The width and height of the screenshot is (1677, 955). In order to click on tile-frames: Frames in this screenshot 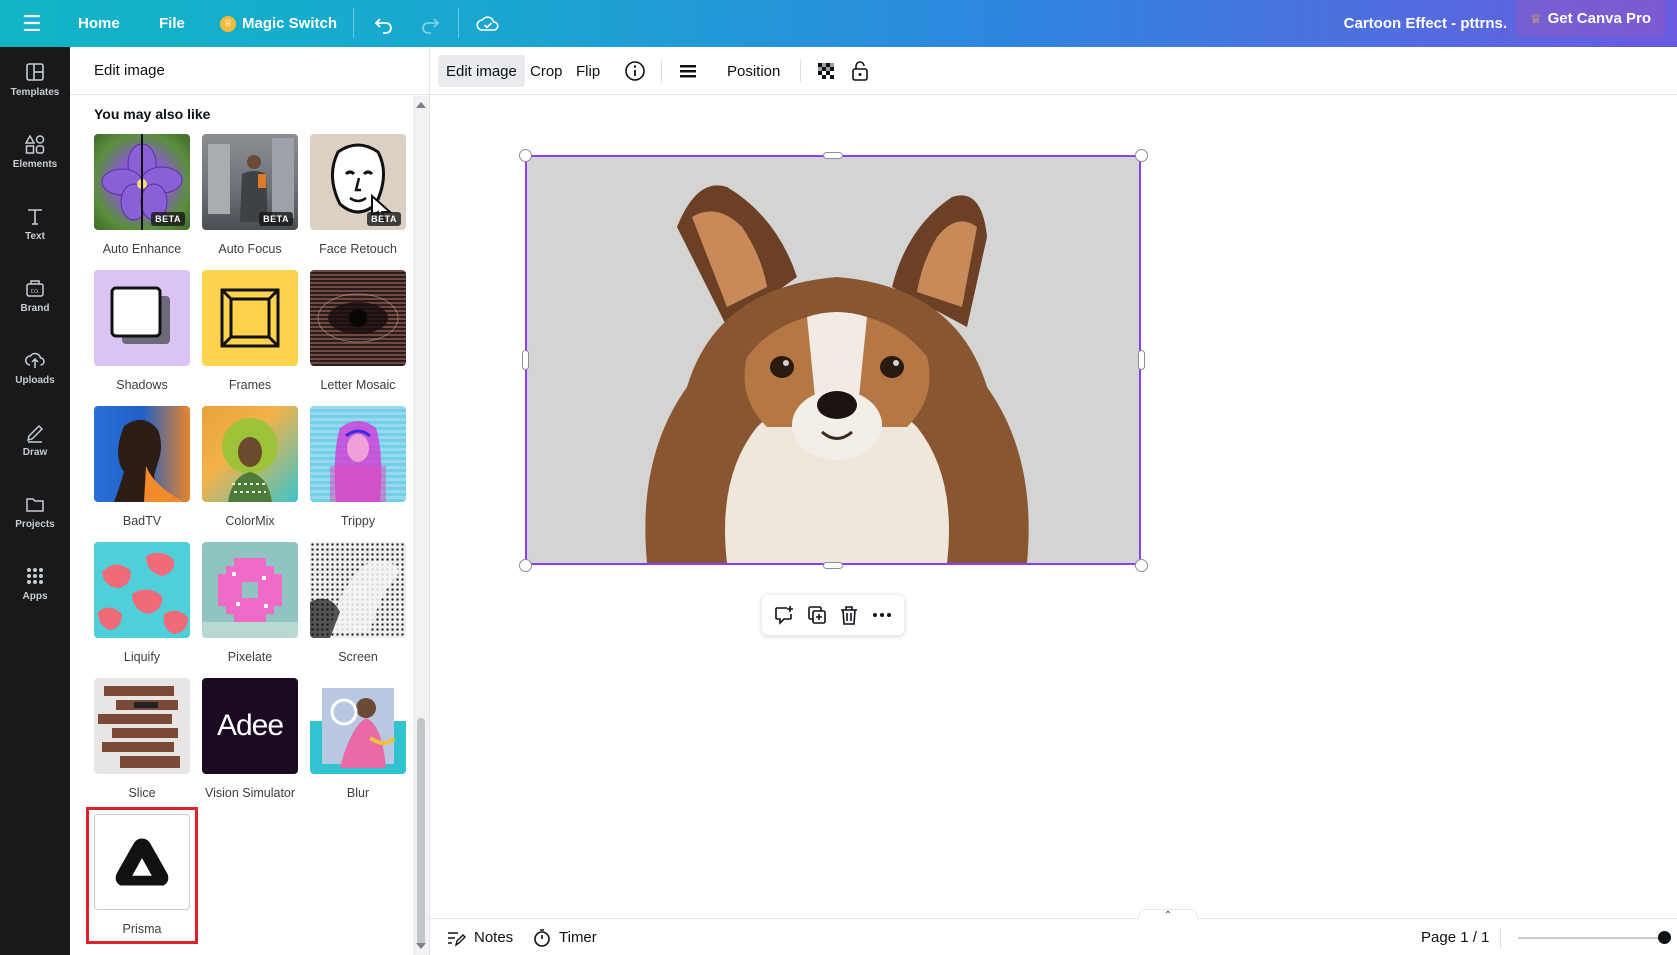, I will do `click(250, 331)`.